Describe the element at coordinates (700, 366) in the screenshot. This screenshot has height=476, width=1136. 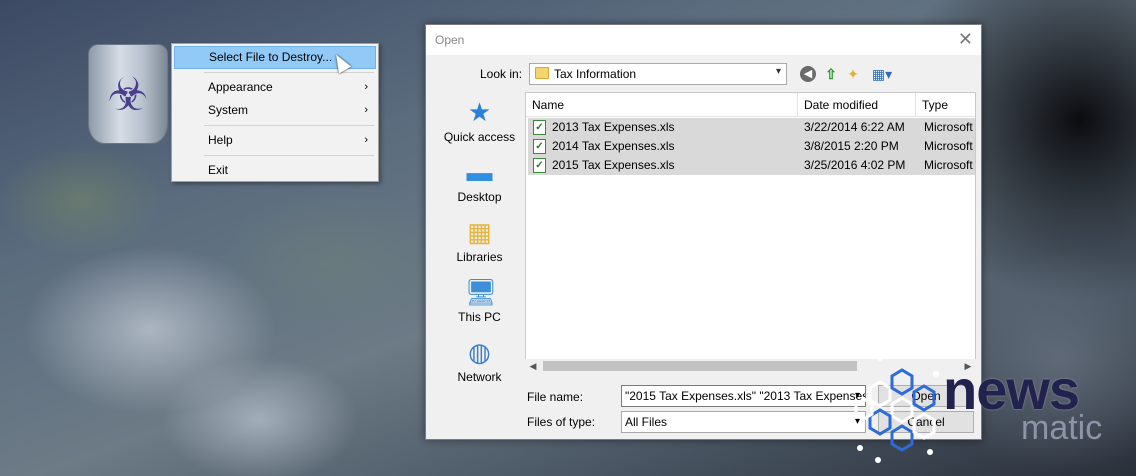
I see `scroll-thumb` at that location.